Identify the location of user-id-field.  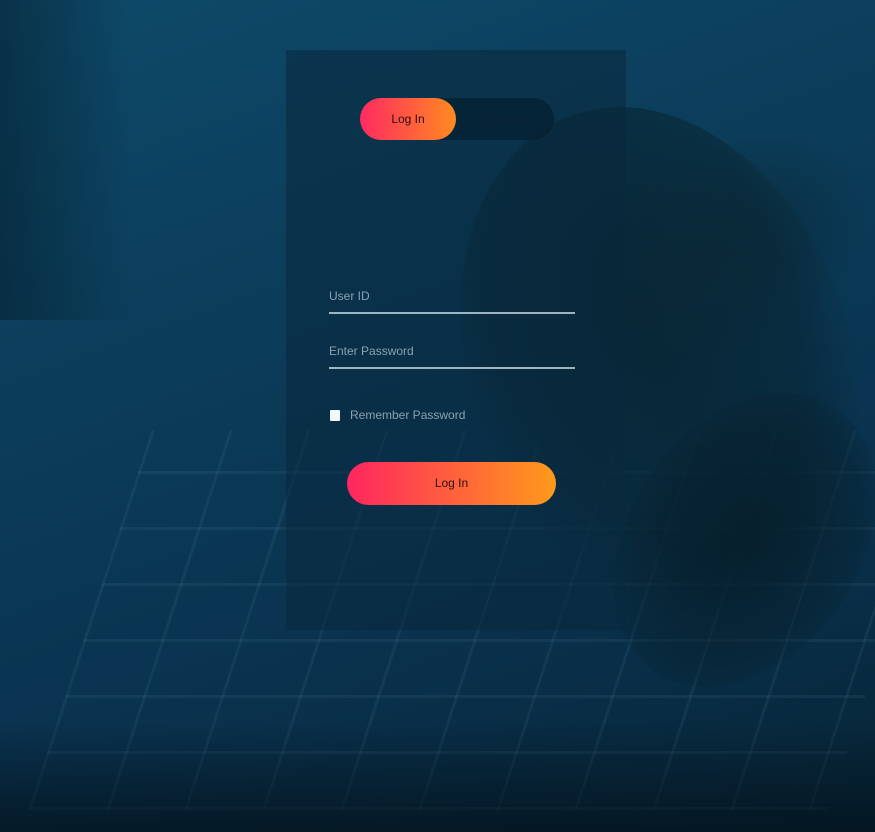
(452, 298).